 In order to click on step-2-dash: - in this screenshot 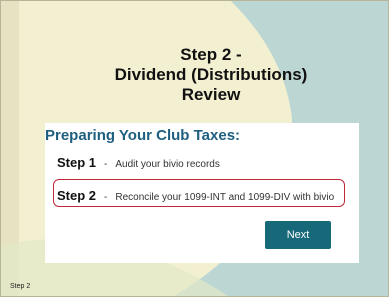, I will do `click(106, 197)`.